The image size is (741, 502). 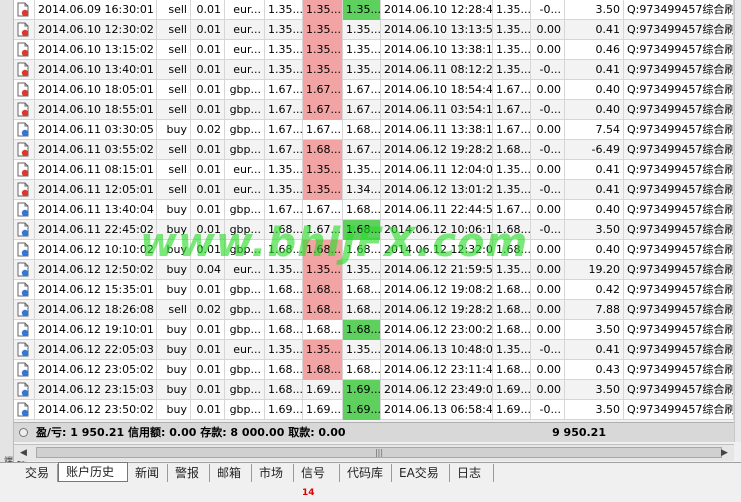 I want to click on horizontal-scrollbar: ◀ ||| ▶, so click(x=374, y=452).